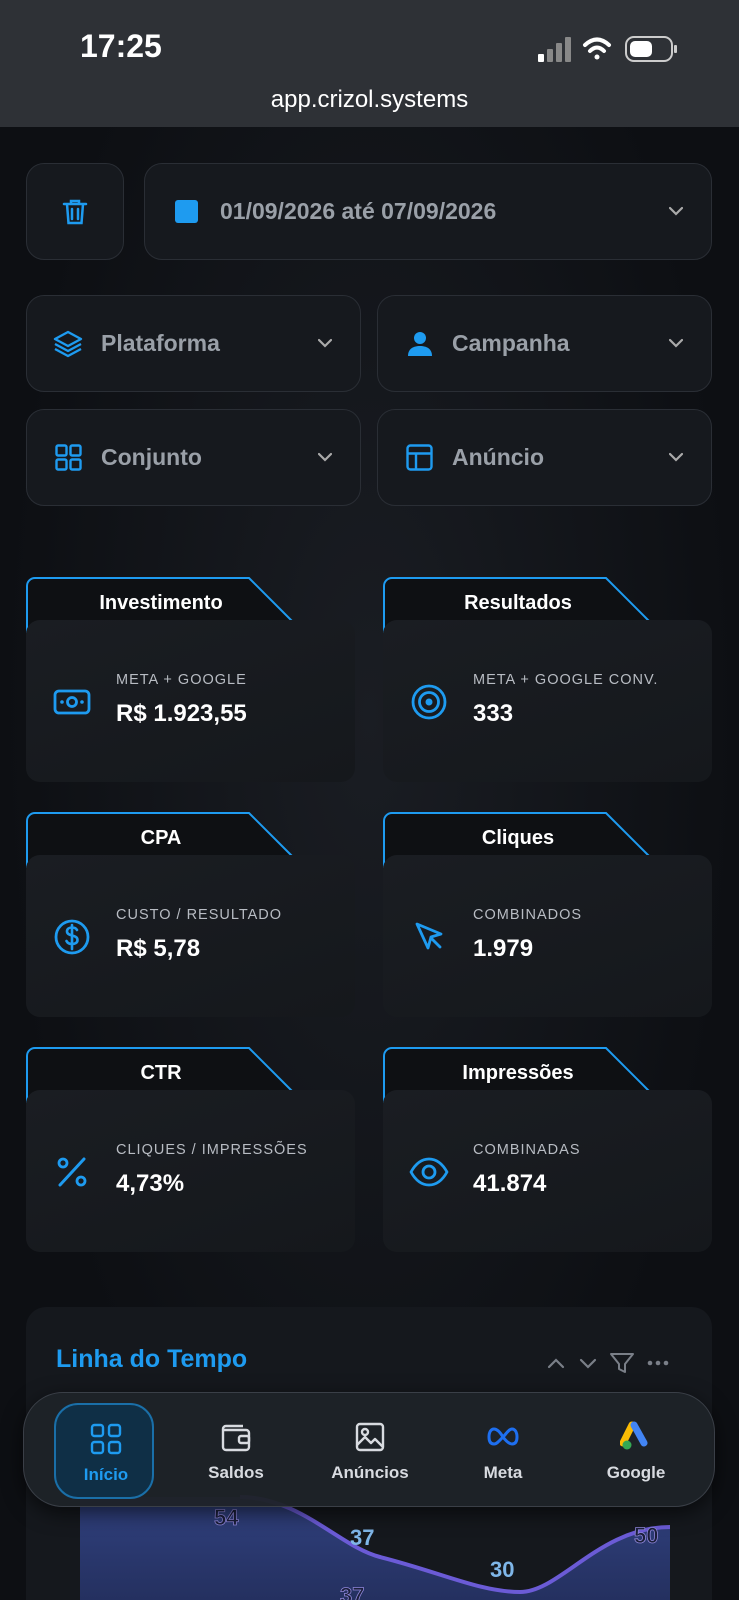  I want to click on metric-title: Resultados, so click(518, 603).